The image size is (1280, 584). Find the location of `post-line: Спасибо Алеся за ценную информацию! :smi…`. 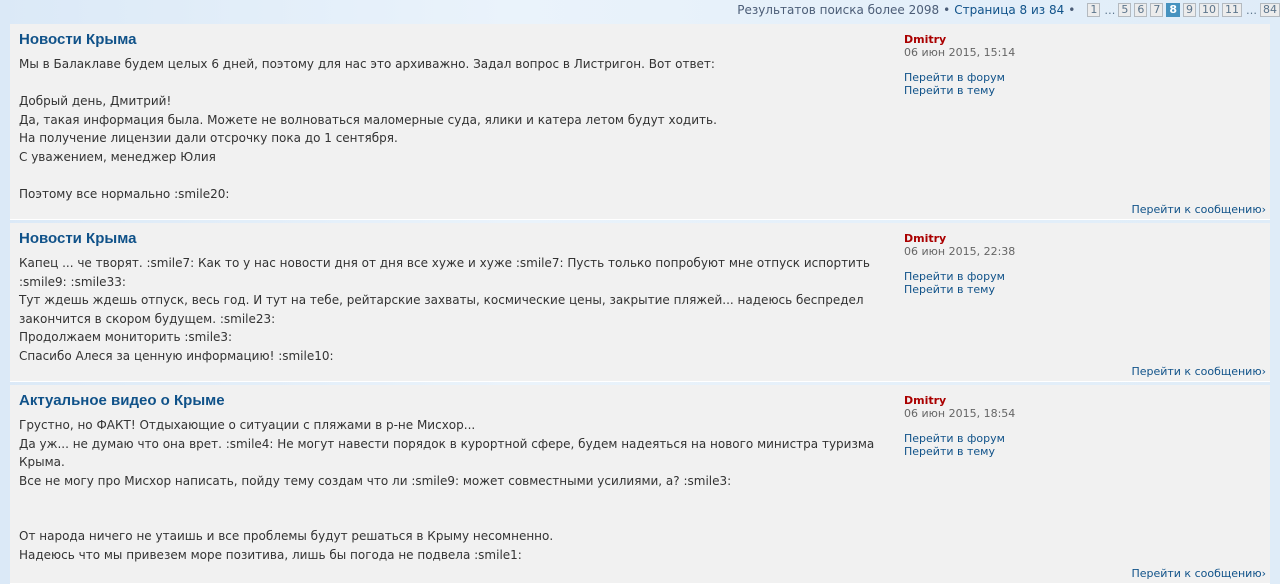

post-line: Спасибо Алеся за ценную информацию! :smi… is located at coordinates (176, 355).